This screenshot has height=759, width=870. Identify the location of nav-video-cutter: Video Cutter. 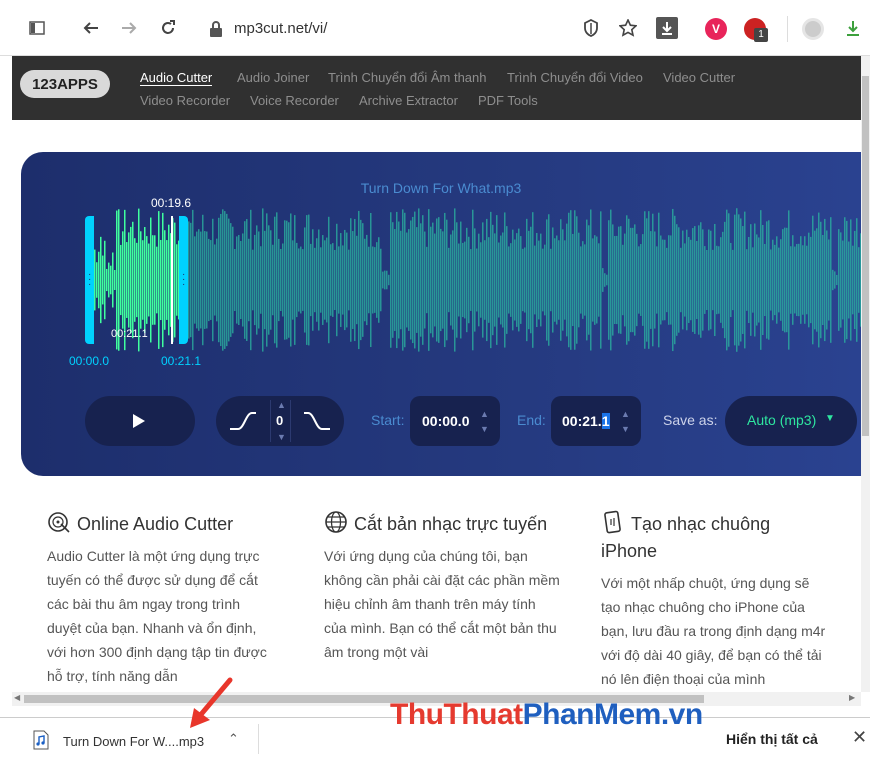
(699, 77).